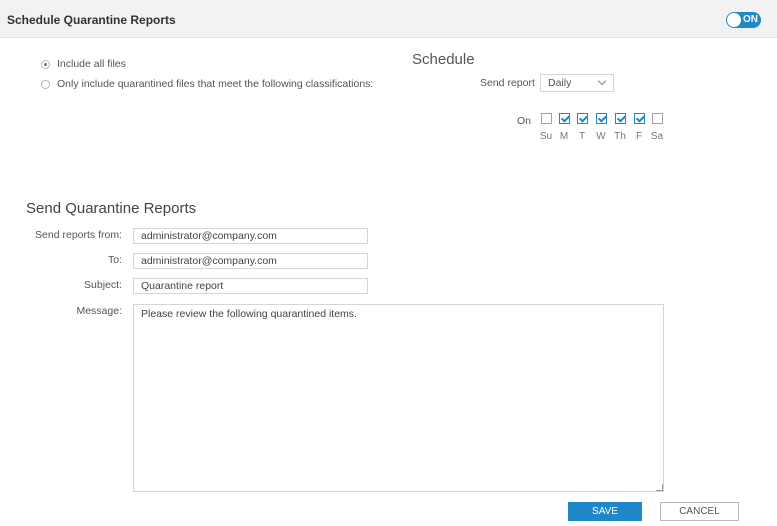  What do you see at coordinates (45, 84) in the screenshot?
I see `radio-only-classified-icon` at bounding box center [45, 84].